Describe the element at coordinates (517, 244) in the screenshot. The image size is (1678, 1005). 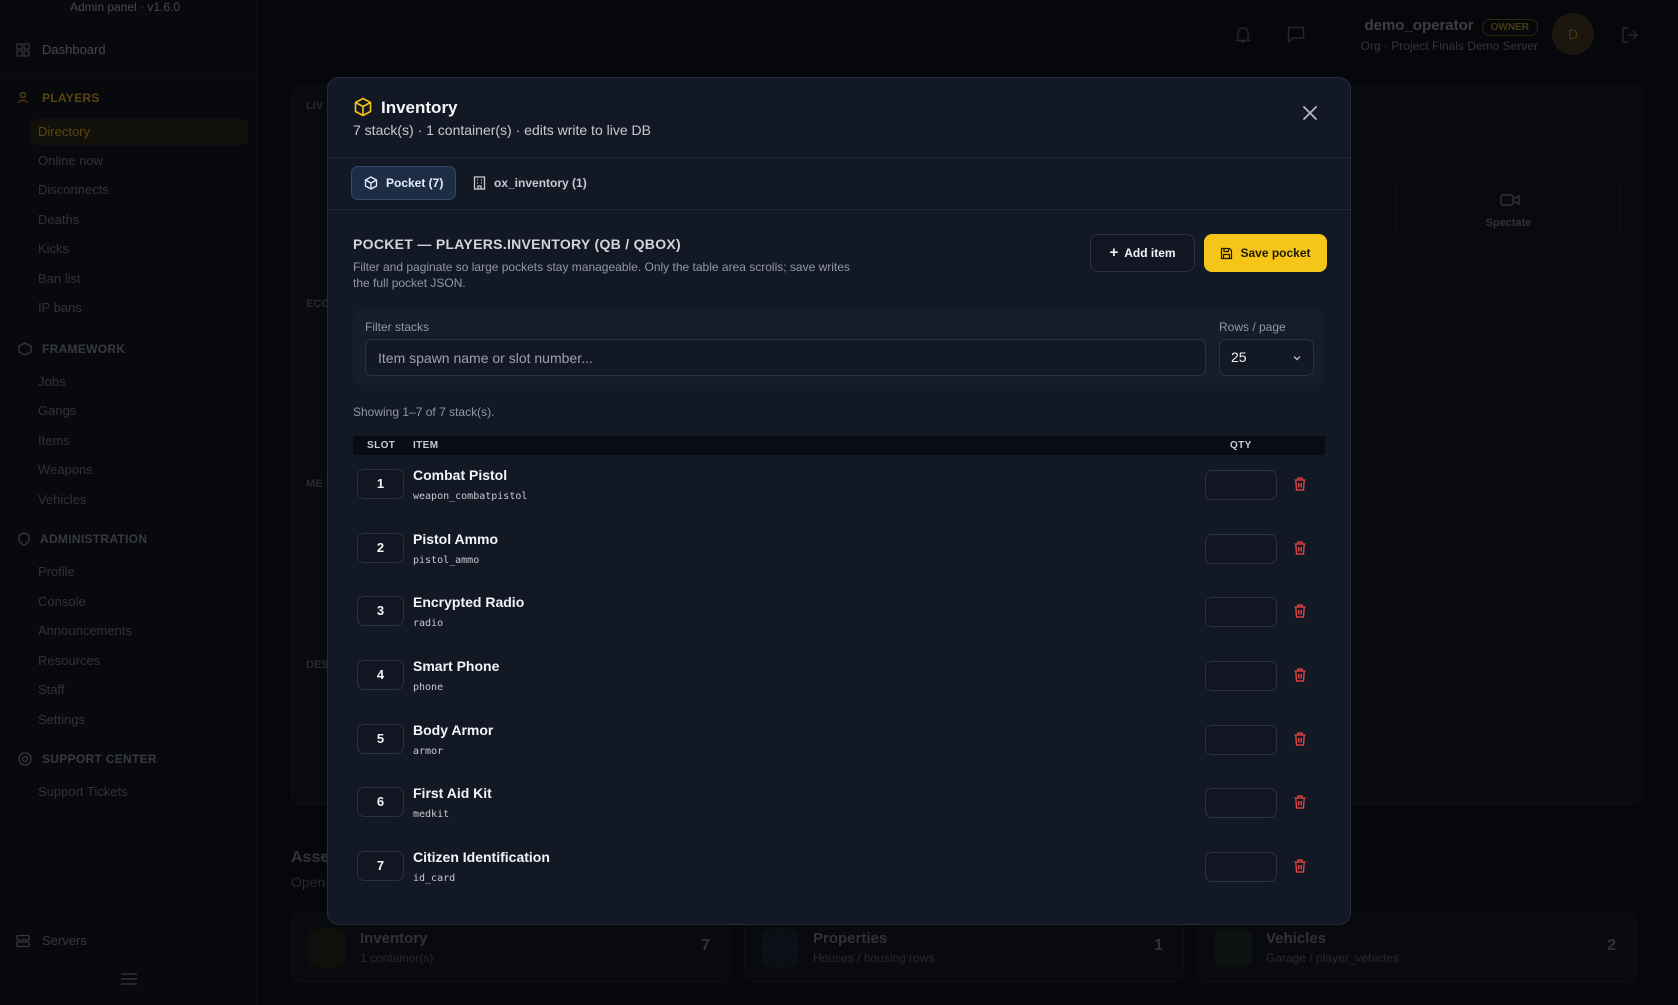
I see `section-title: POCKET — PLAYERS.INVENTORY (QB / QBOX)` at that location.